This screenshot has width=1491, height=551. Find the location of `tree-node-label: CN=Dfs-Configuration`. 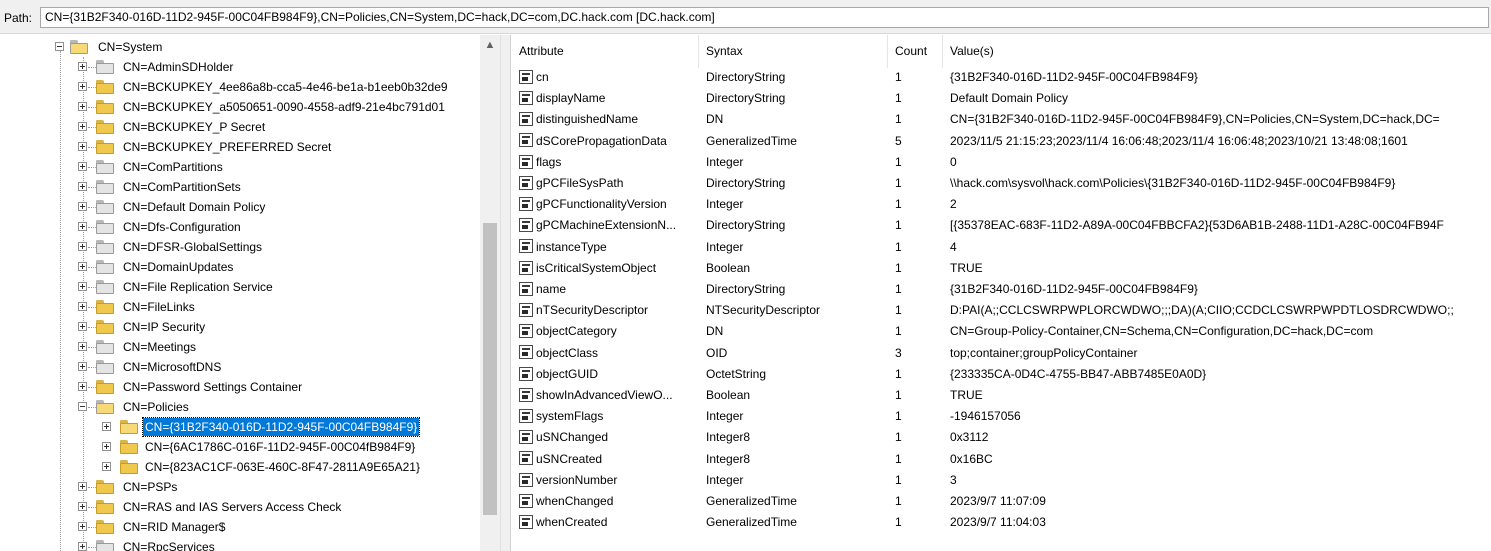

tree-node-label: CN=Dfs-Configuration is located at coordinates (182, 227).